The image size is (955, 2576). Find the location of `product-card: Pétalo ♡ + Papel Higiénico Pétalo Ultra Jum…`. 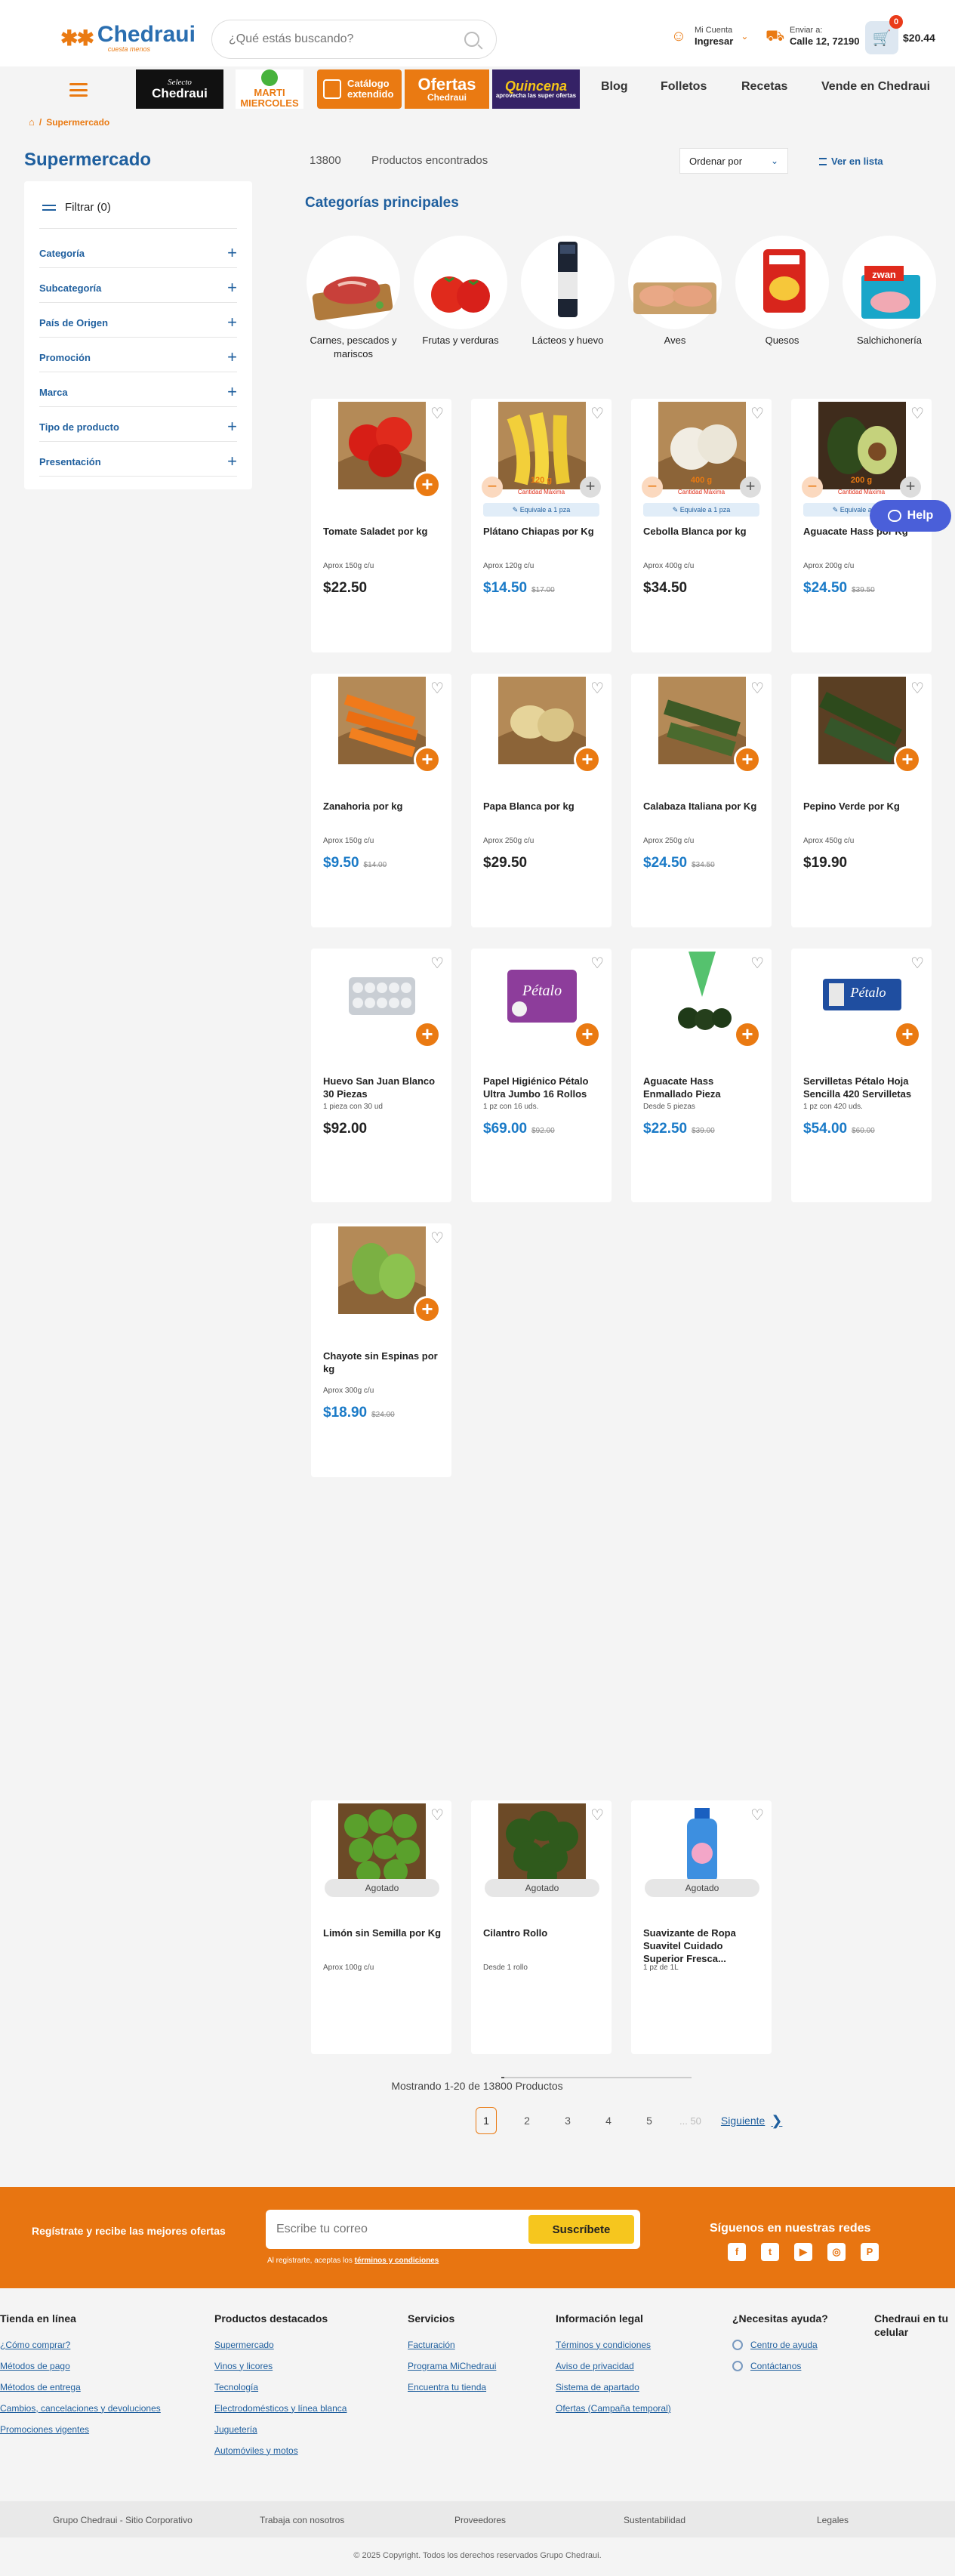

product-card: Pétalo ♡ + Papel Higiénico Pétalo Ultra Jum… is located at coordinates (541, 1075).